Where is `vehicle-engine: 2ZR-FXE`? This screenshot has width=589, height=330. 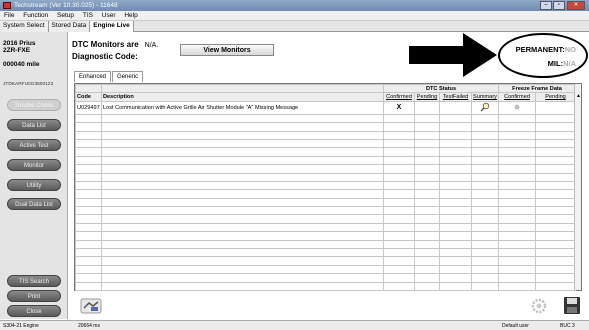
vehicle-engine: 2ZR-FXE is located at coordinates (17, 50).